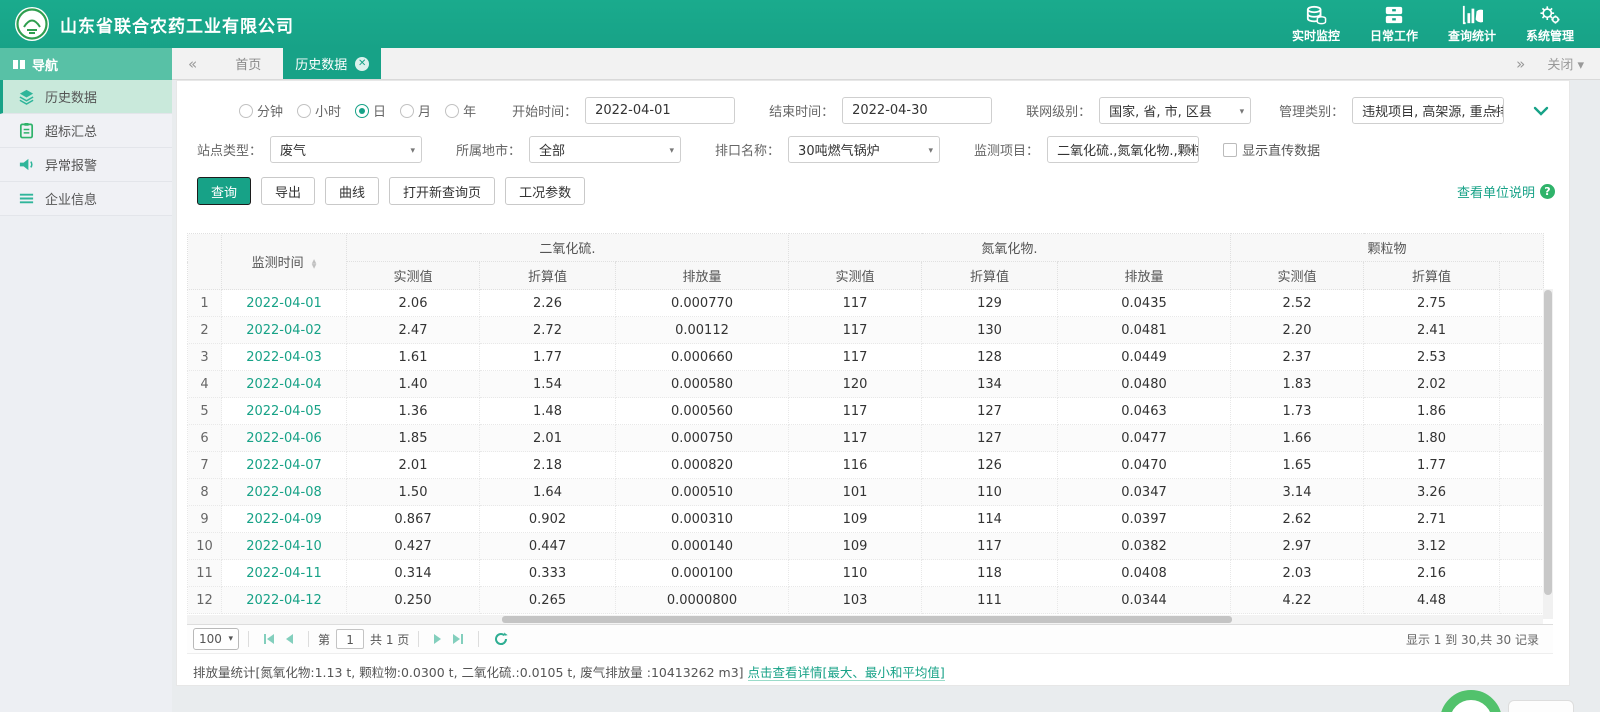 Image resolution: width=1600 pixels, height=712 pixels. What do you see at coordinates (1541, 706) in the screenshot?
I see `floating-widget-box` at bounding box center [1541, 706].